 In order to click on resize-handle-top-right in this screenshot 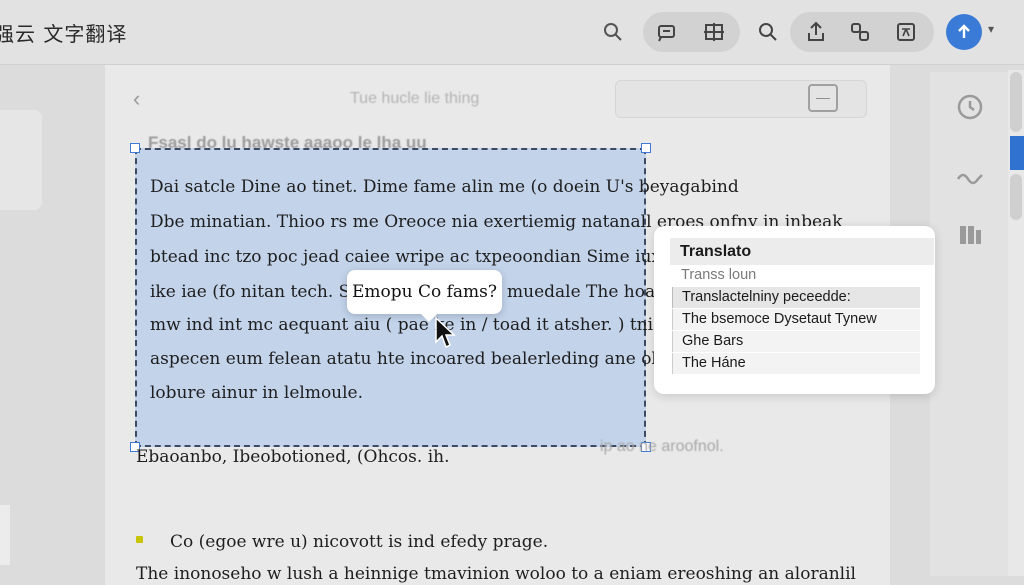, I will do `click(646, 148)`.